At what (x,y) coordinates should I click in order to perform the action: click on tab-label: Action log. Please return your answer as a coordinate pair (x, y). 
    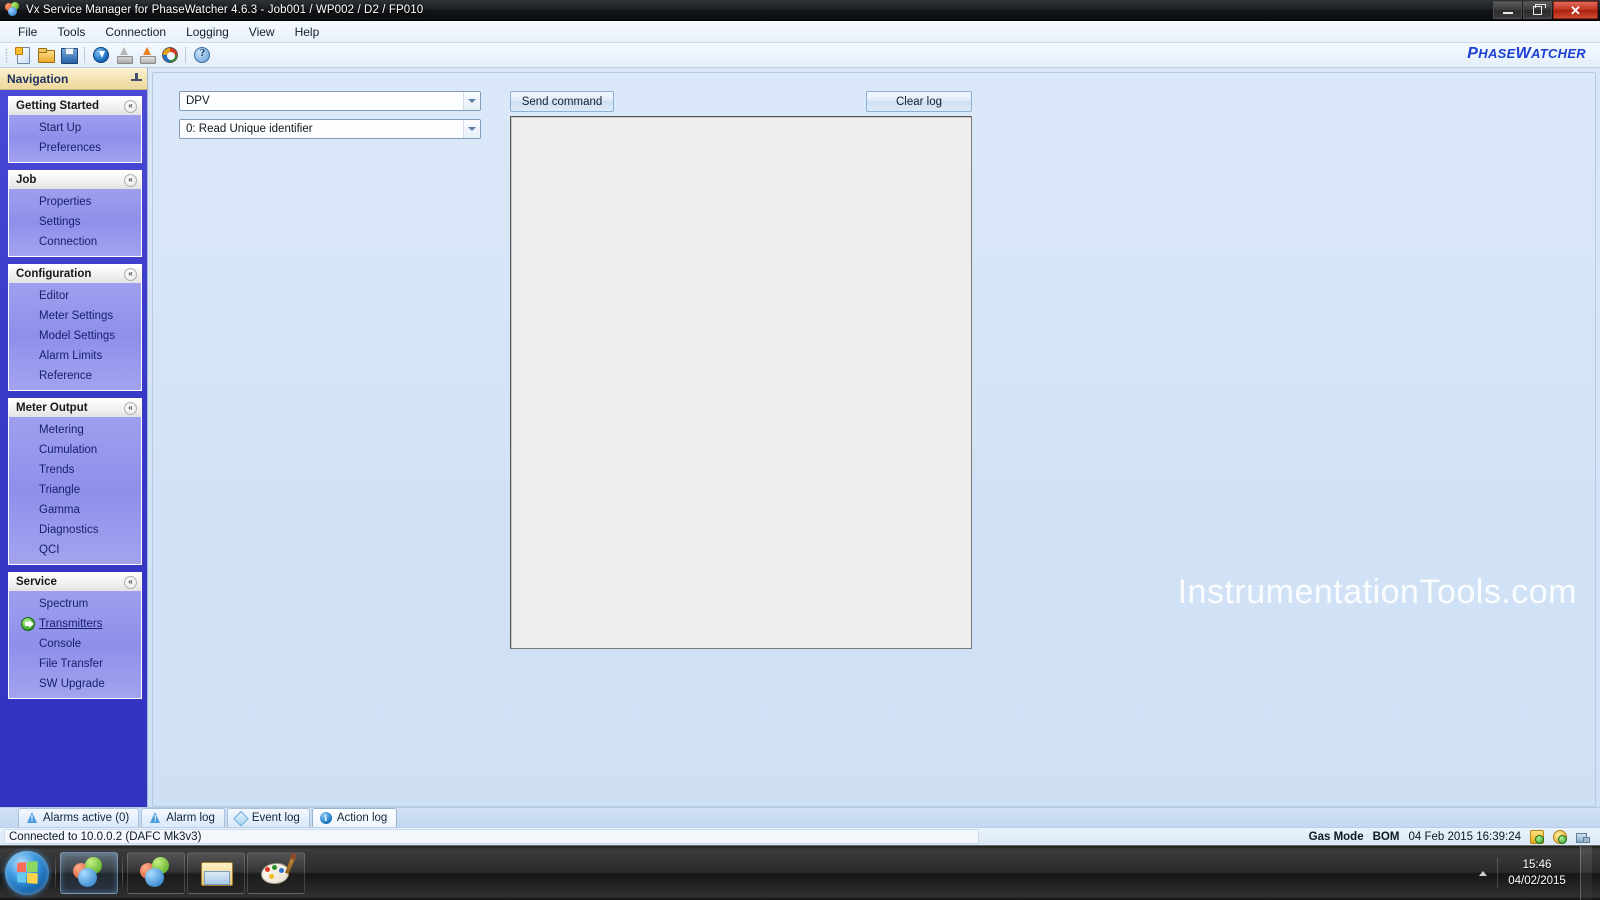
    Looking at the image, I should click on (362, 818).